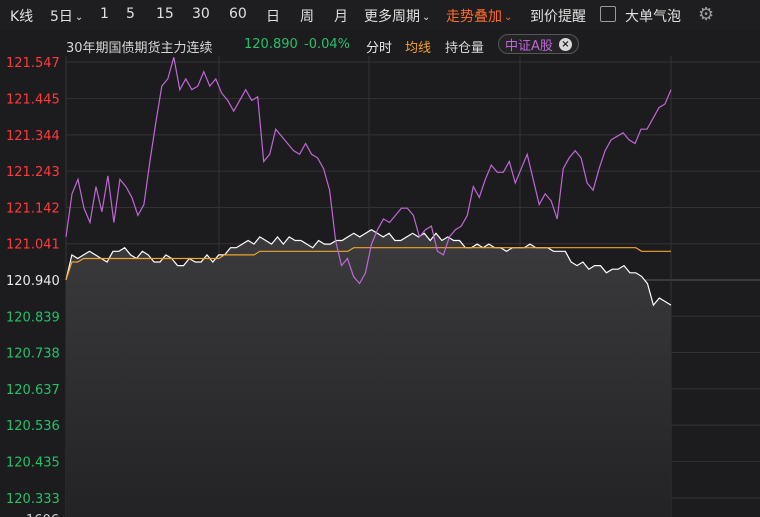 This screenshot has height=517, width=760. I want to click on period-1m-tab: 1, so click(104, 14).